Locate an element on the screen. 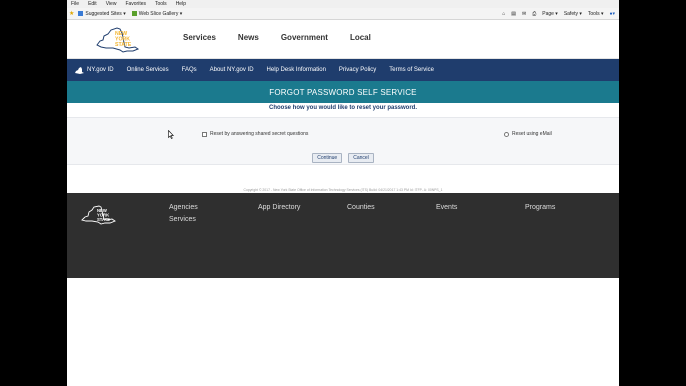  footer-link-counties: Counties is located at coordinates (361, 207).